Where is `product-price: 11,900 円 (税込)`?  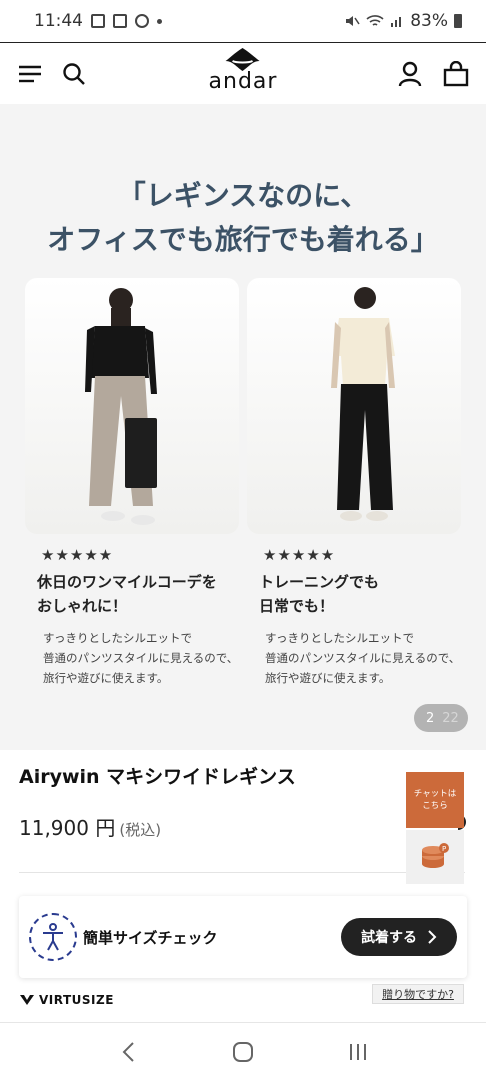 product-price: 11,900 円 (税込) is located at coordinates (90, 826).